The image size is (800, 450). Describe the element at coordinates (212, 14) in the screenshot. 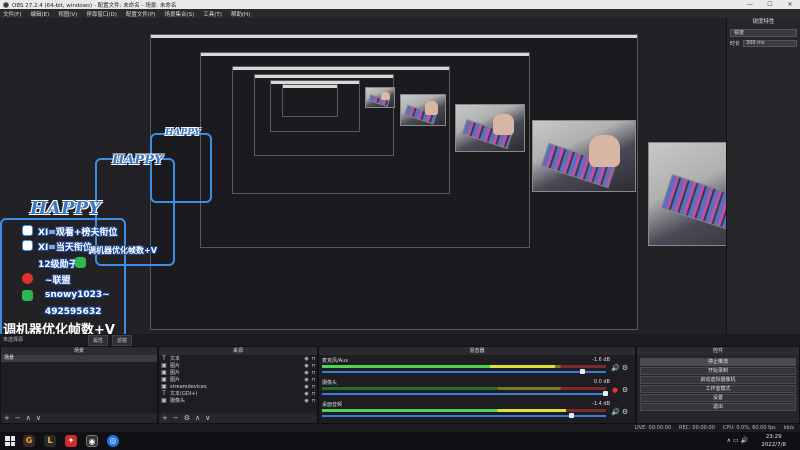

I see `menu-tools: 工具(T)` at that location.